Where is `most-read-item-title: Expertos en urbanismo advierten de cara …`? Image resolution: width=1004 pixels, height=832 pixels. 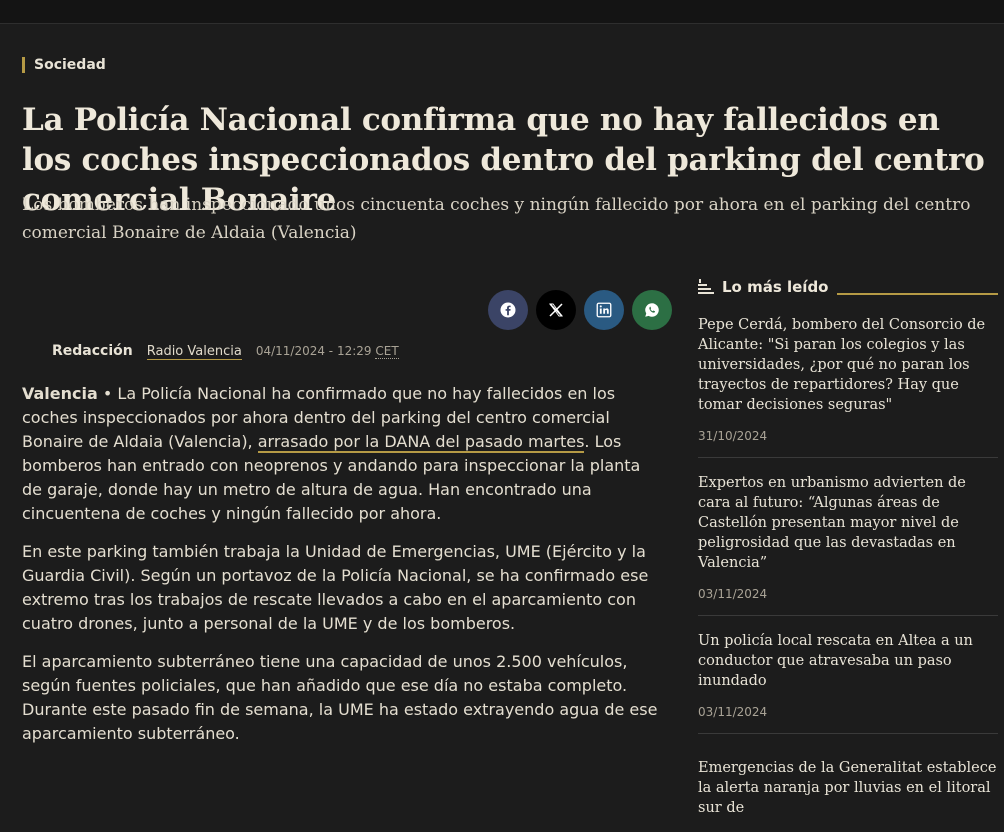
most-read-item-title: Expertos en urbanismo advierten de cara … is located at coordinates (848, 523).